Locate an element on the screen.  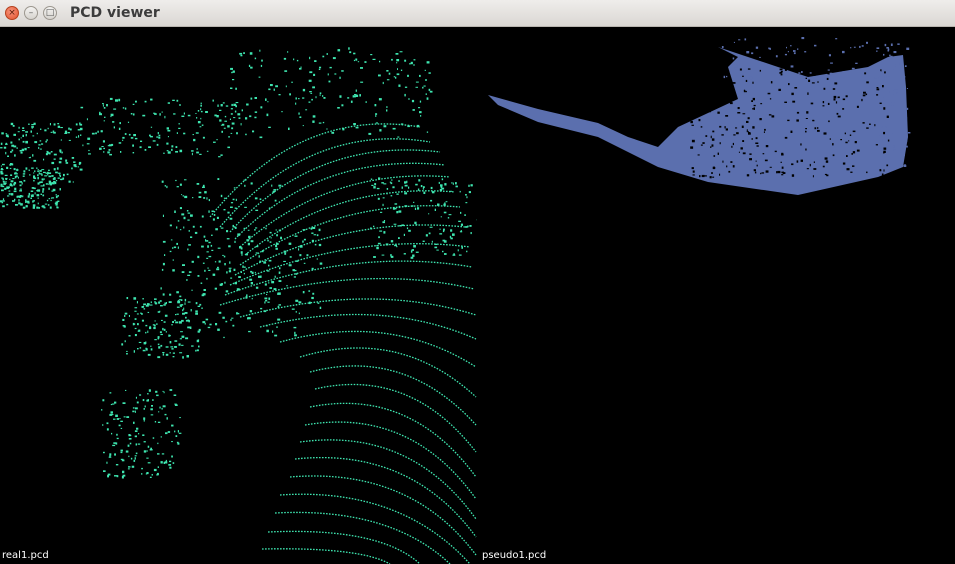
minimize-icon: – is located at coordinates (31, 13).